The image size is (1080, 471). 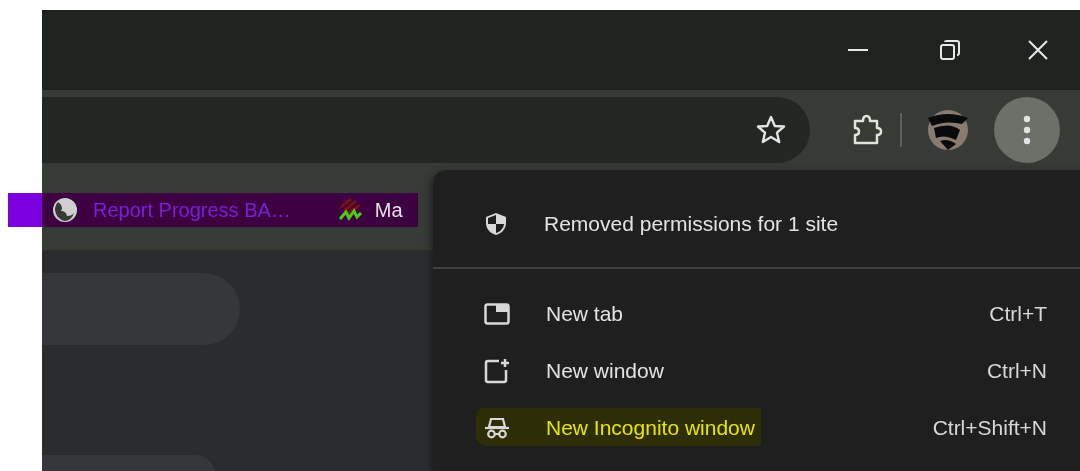 I want to click on menu-item: New Incognito window Ctrl+Shift+N, so click(x=756, y=427).